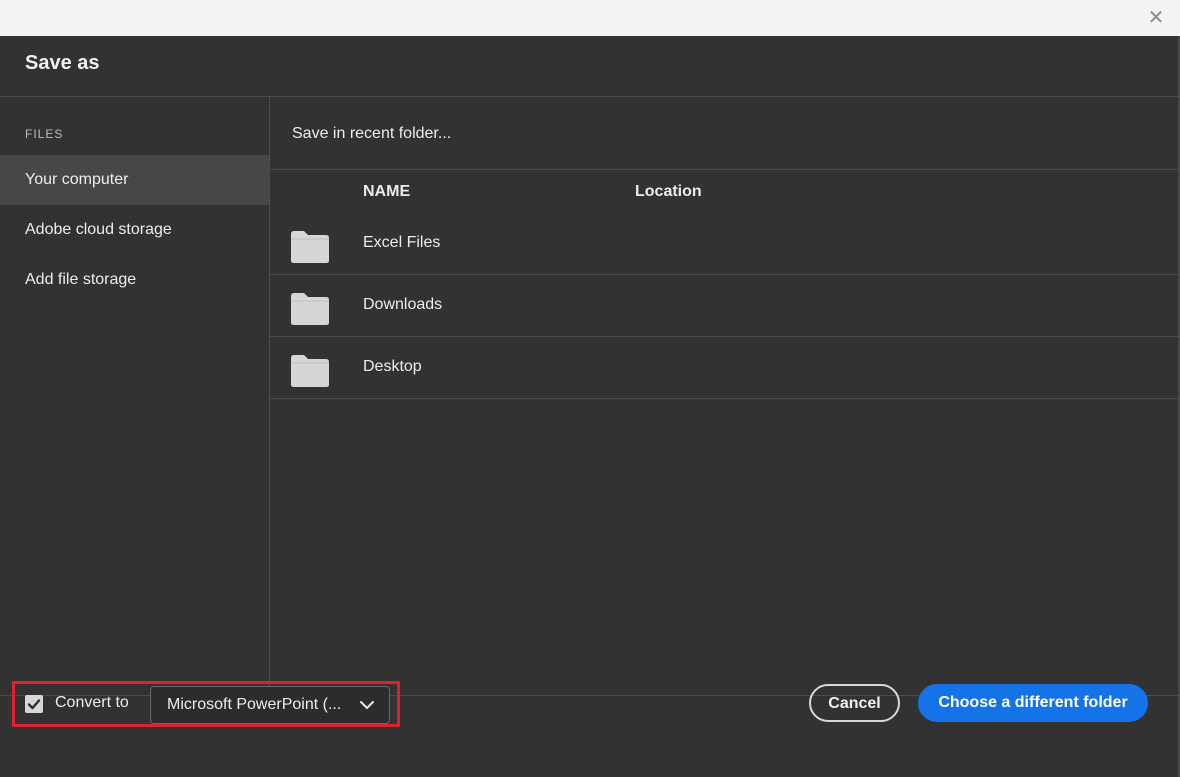 The image size is (1180, 777). I want to click on checkmark-icon, so click(34, 704).